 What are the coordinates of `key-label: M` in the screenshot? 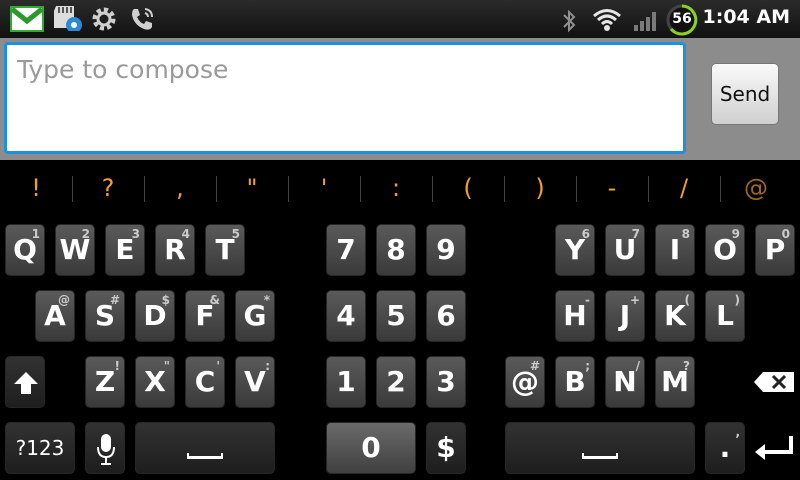 It's located at (675, 381).